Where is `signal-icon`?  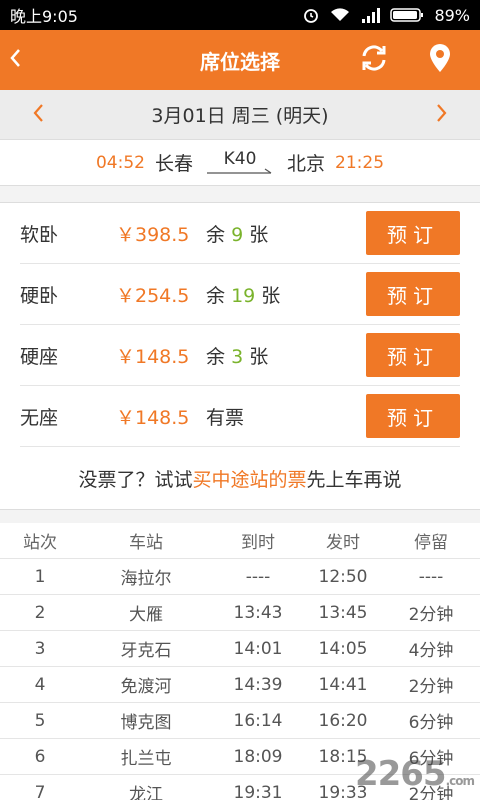
signal-icon is located at coordinates (370, 15).